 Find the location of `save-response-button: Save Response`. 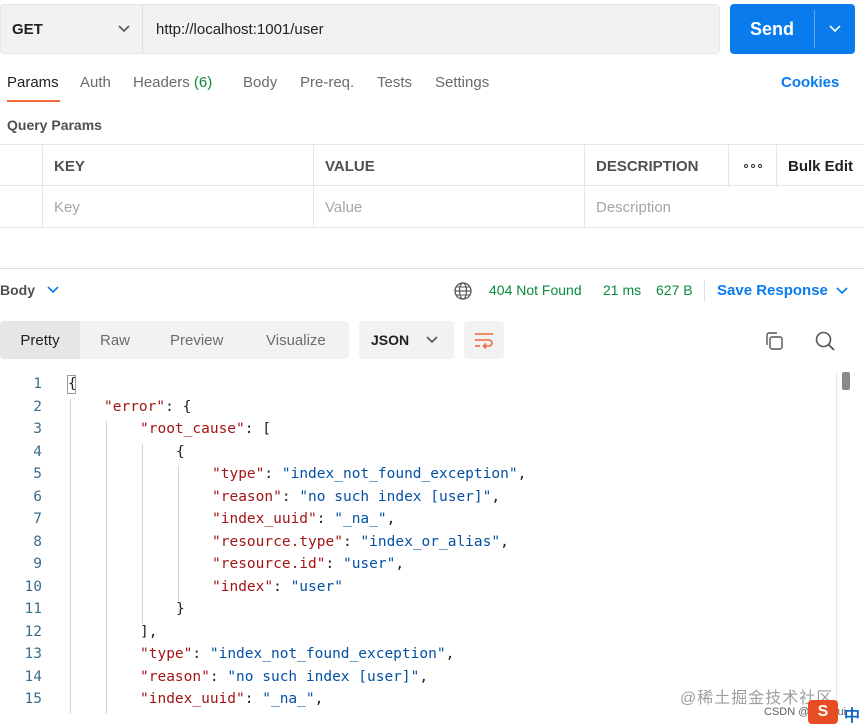

save-response-button: Save Response is located at coordinates (782, 290).